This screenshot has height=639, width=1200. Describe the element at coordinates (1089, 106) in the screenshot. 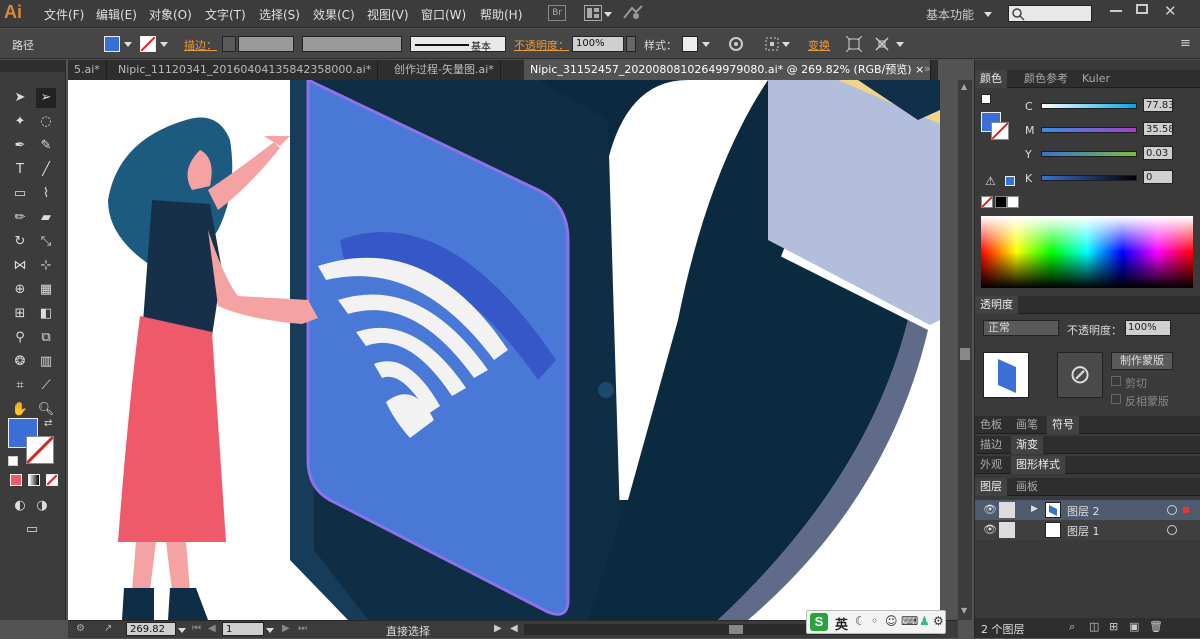

I see `channel-c-slider` at that location.